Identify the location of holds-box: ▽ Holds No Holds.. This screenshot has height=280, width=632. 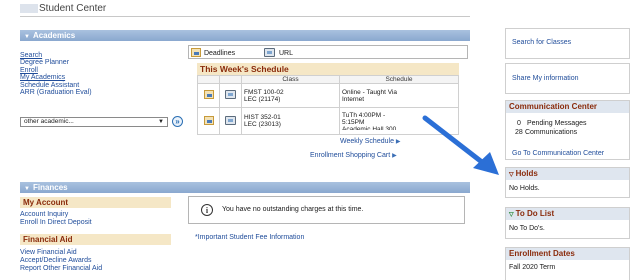
(567, 182).